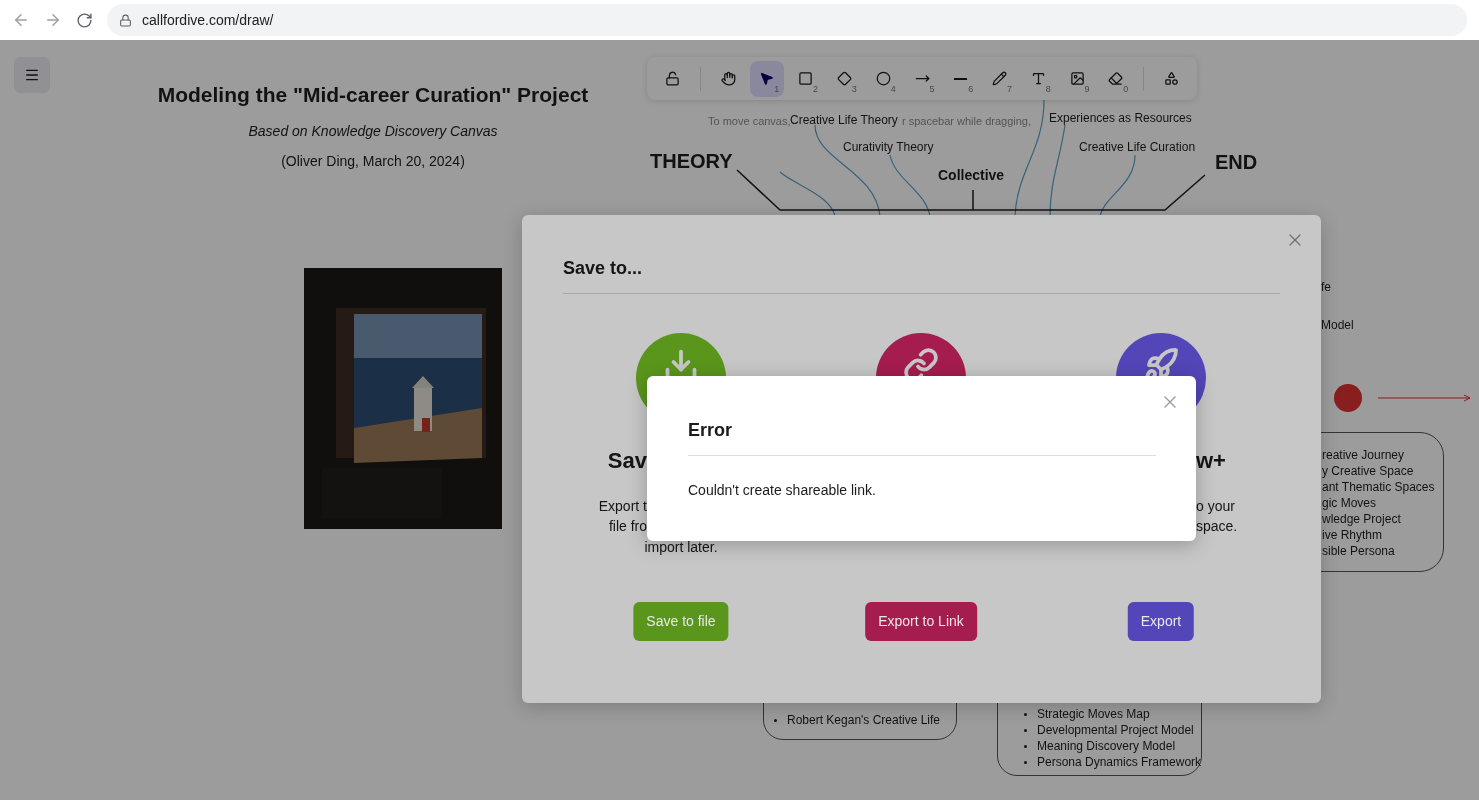 The height and width of the screenshot is (800, 1479). What do you see at coordinates (1350, 503) in the screenshot?
I see `list-item: gic Moves` at bounding box center [1350, 503].